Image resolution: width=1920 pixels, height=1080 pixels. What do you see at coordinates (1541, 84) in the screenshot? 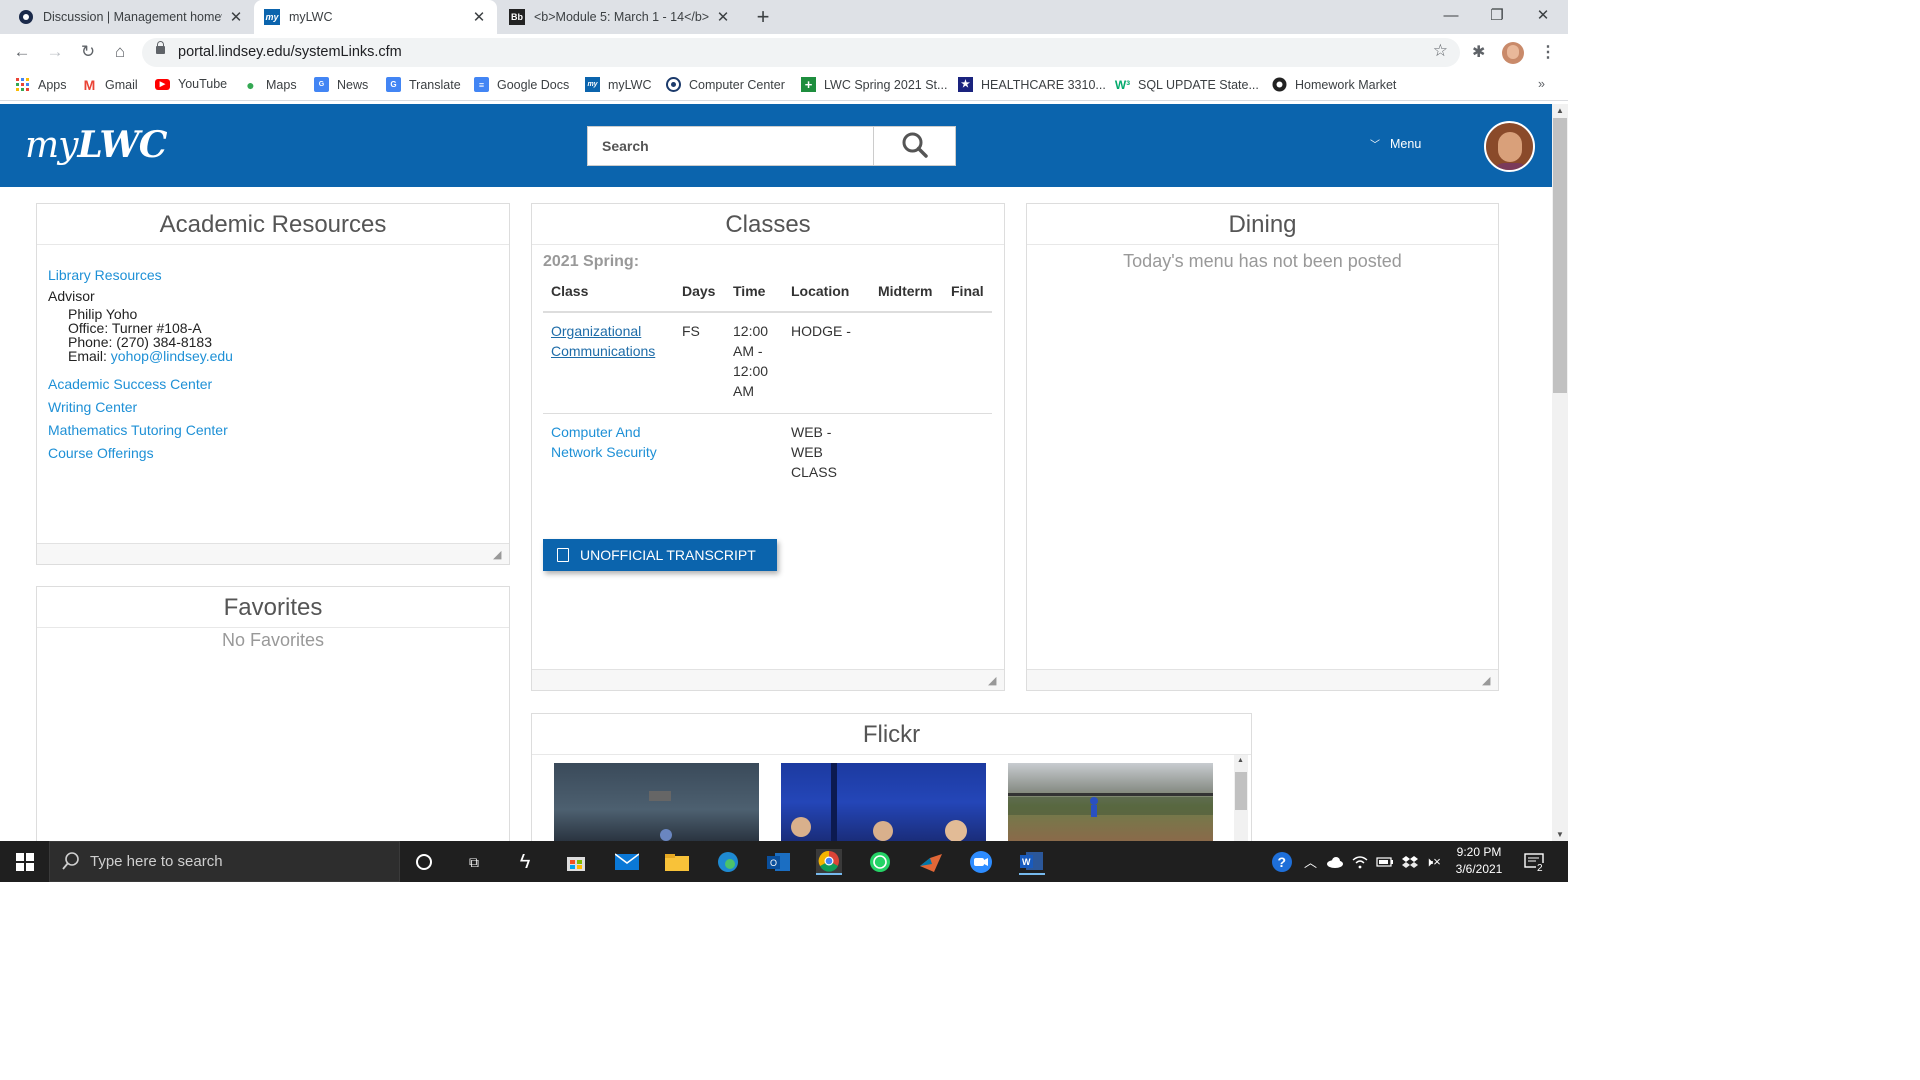
I see `more-bookmarks-chevron-icon: »` at bounding box center [1541, 84].